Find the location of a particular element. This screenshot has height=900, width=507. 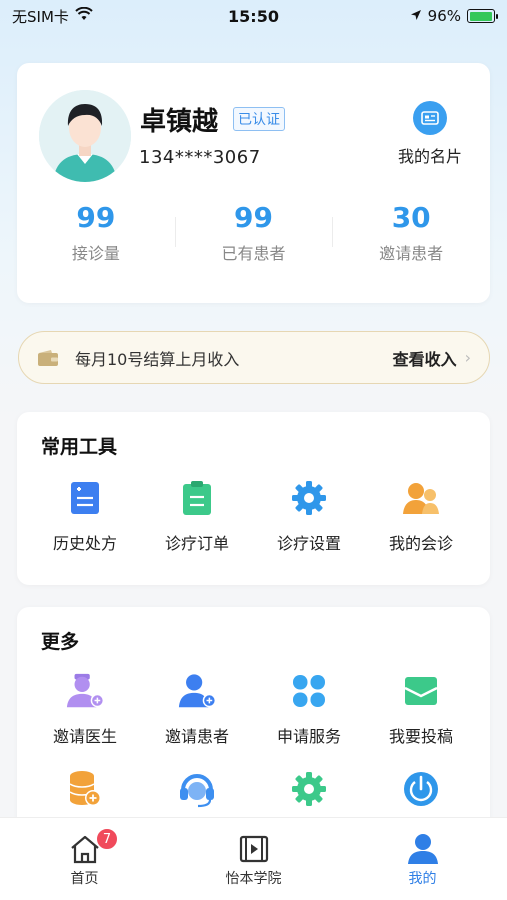

tab-academy: 怡本学院 is located at coordinates (253, 859).